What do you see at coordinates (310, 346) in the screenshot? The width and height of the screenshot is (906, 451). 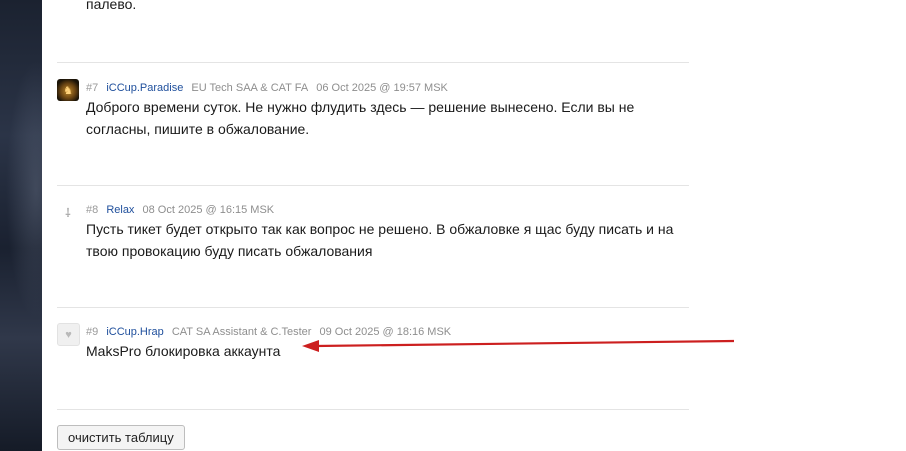 I see `arrow-head-icon` at bounding box center [310, 346].